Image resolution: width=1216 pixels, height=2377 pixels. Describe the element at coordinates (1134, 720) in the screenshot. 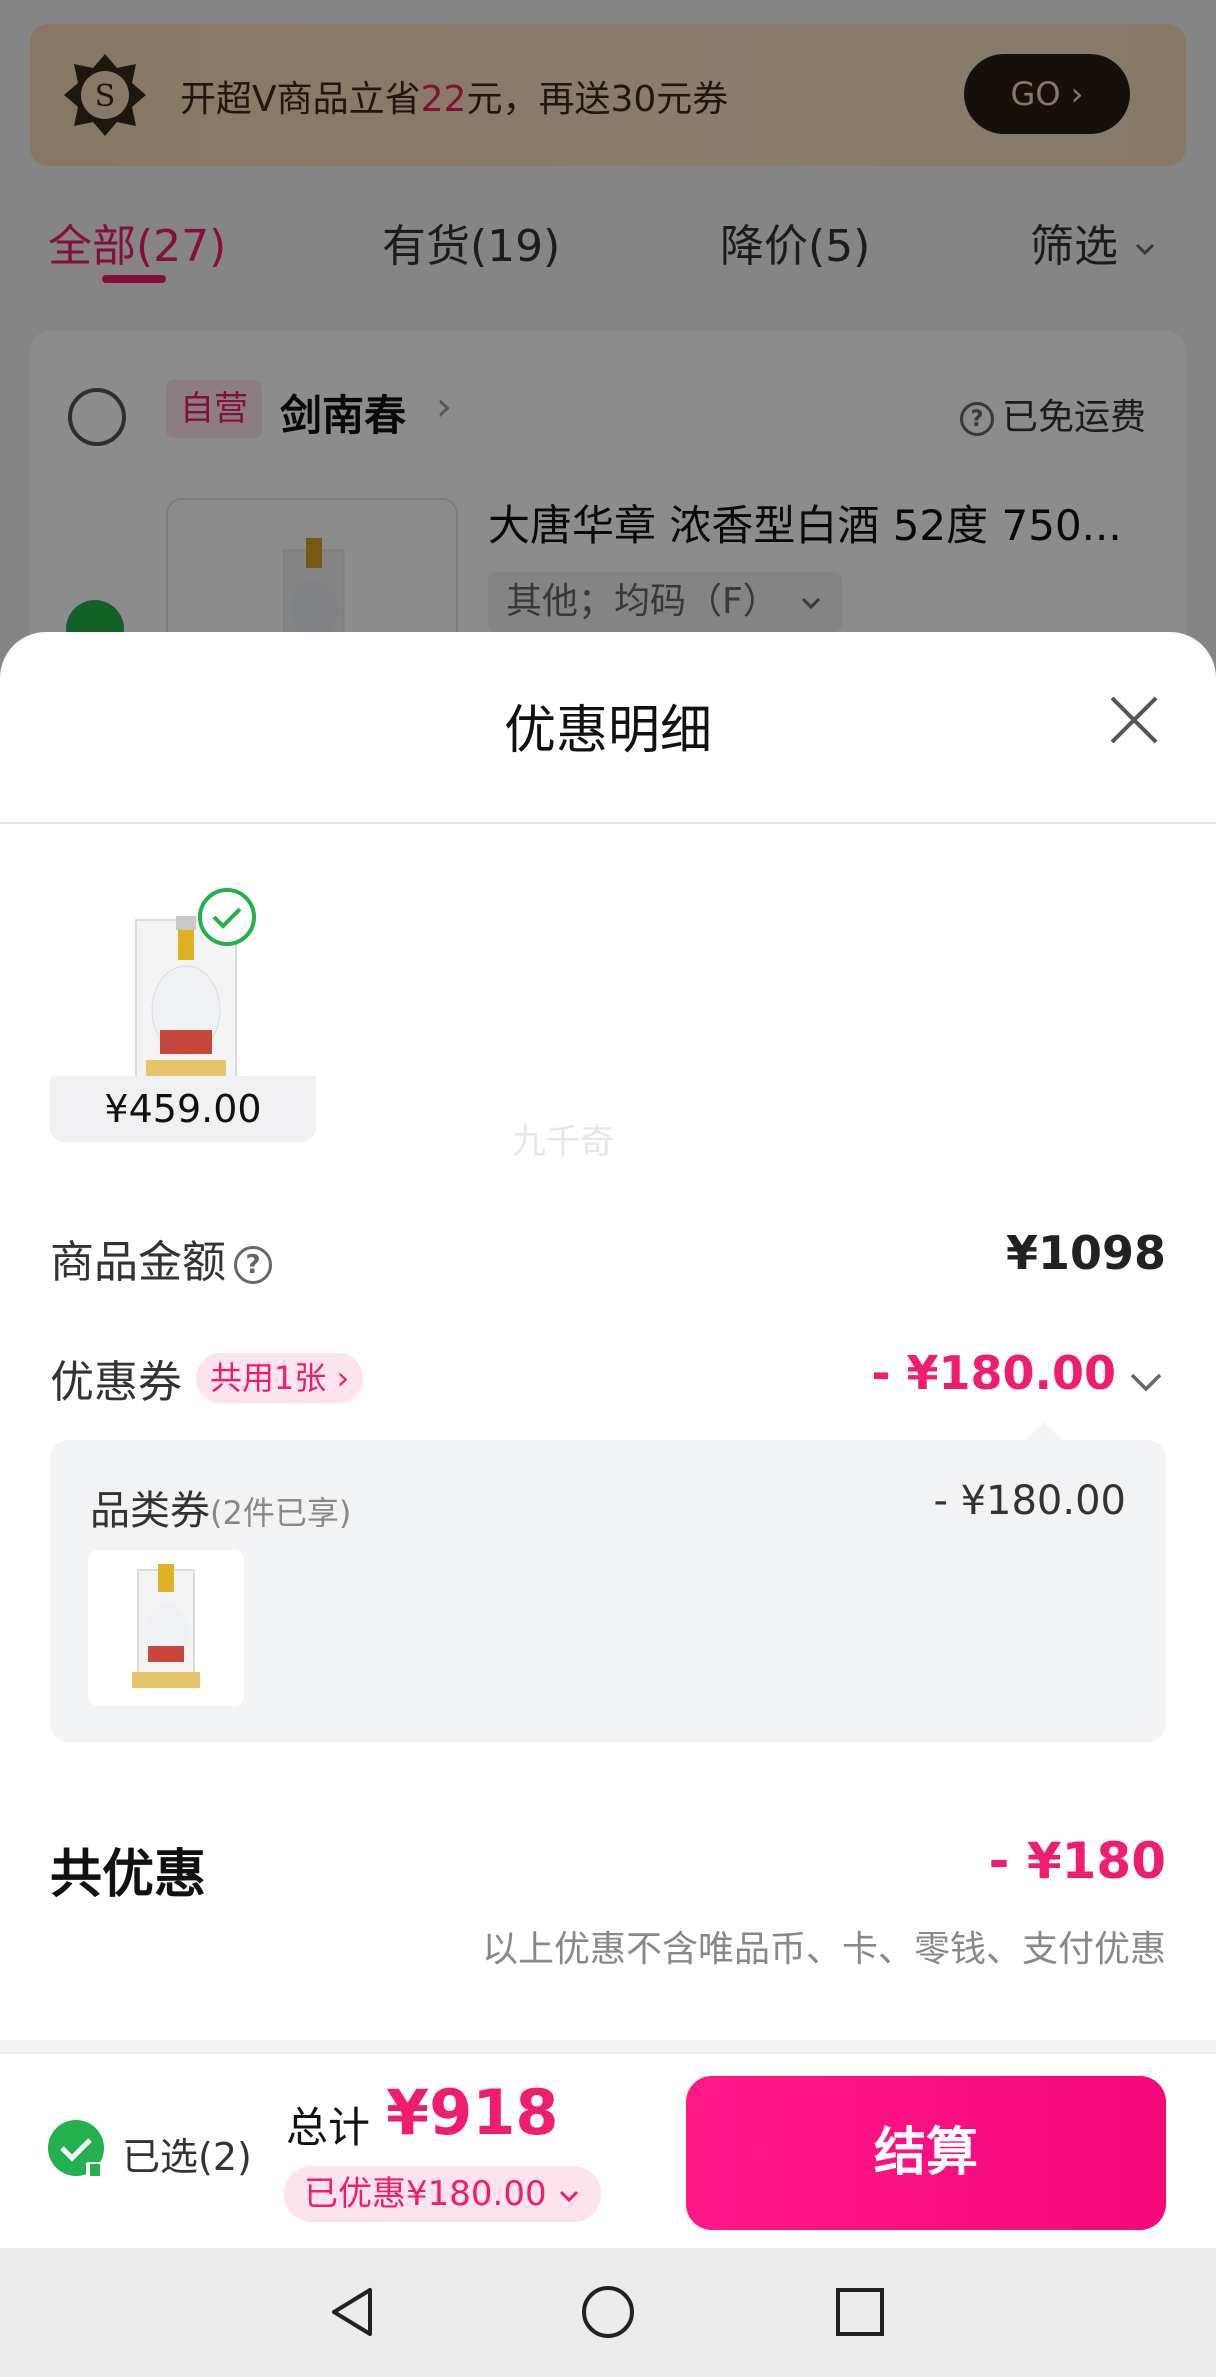

I see `close-icon` at that location.